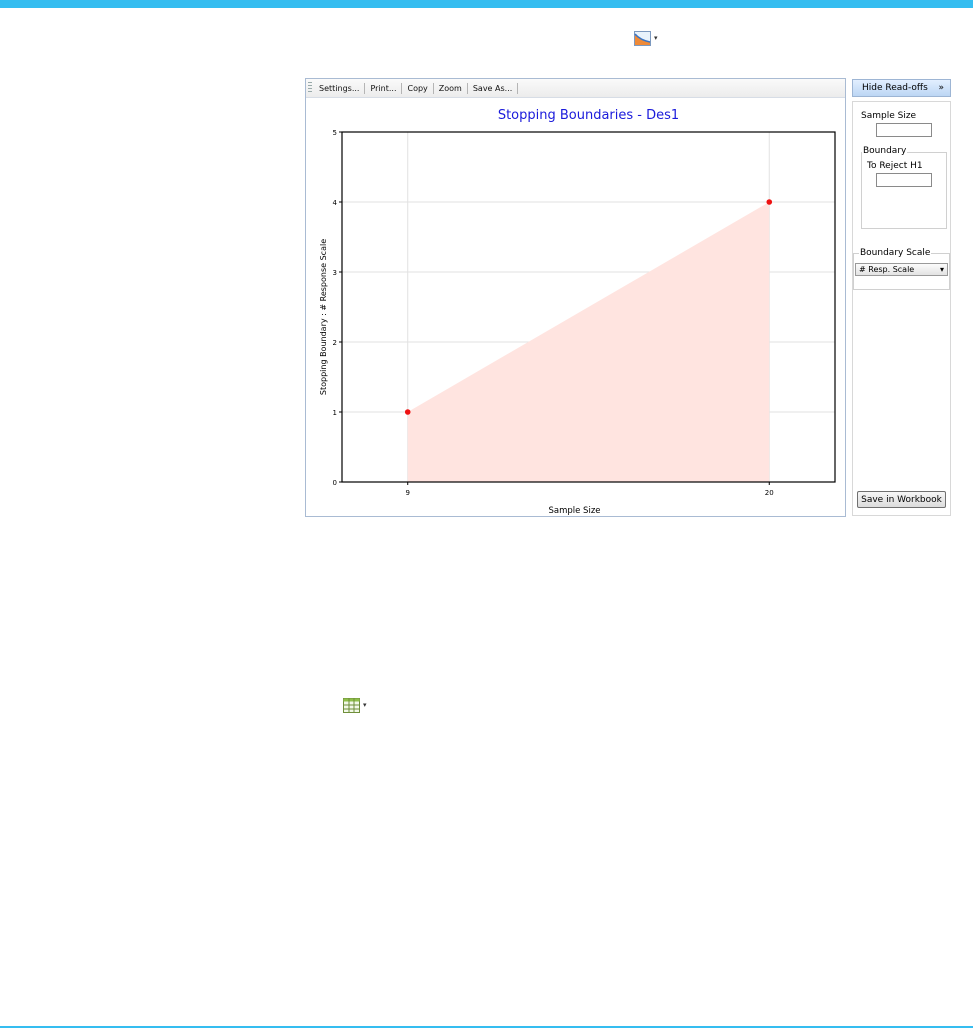 The height and width of the screenshot is (1028, 973). I want to click on y-tick-label: 1, so click(335, 413).